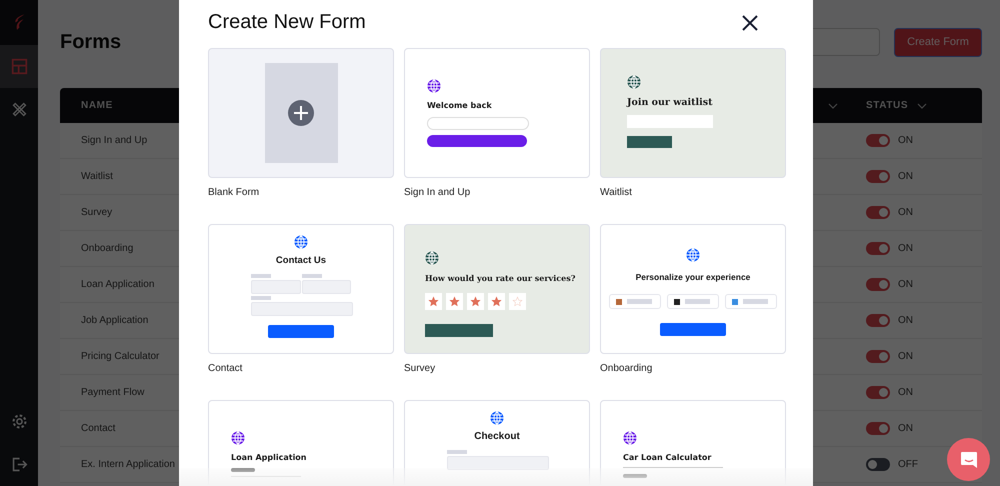  What do you see at coordinates (287, 22) in the screenshot?
I see `dialog-title: Create New Form` at bounding box center [287, 22].